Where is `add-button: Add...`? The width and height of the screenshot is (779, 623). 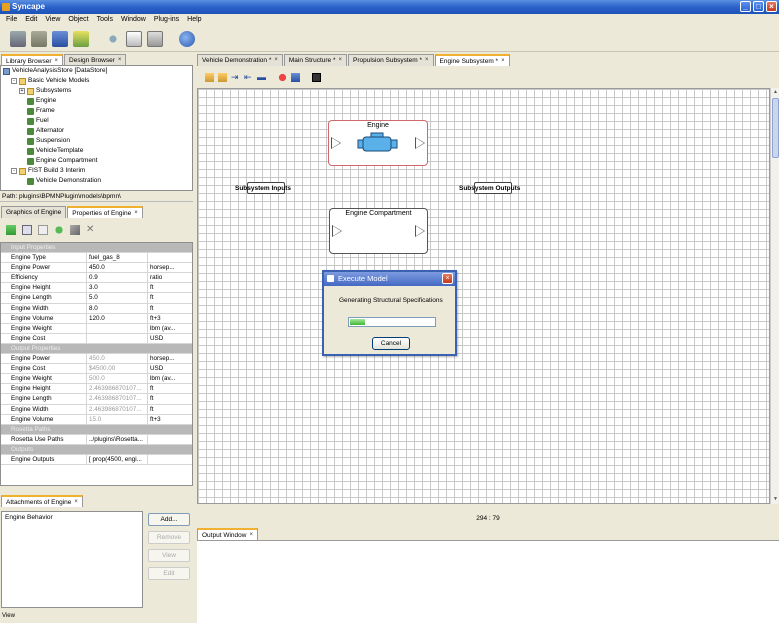 add-button: Add... is located at coordinates (169, 519).